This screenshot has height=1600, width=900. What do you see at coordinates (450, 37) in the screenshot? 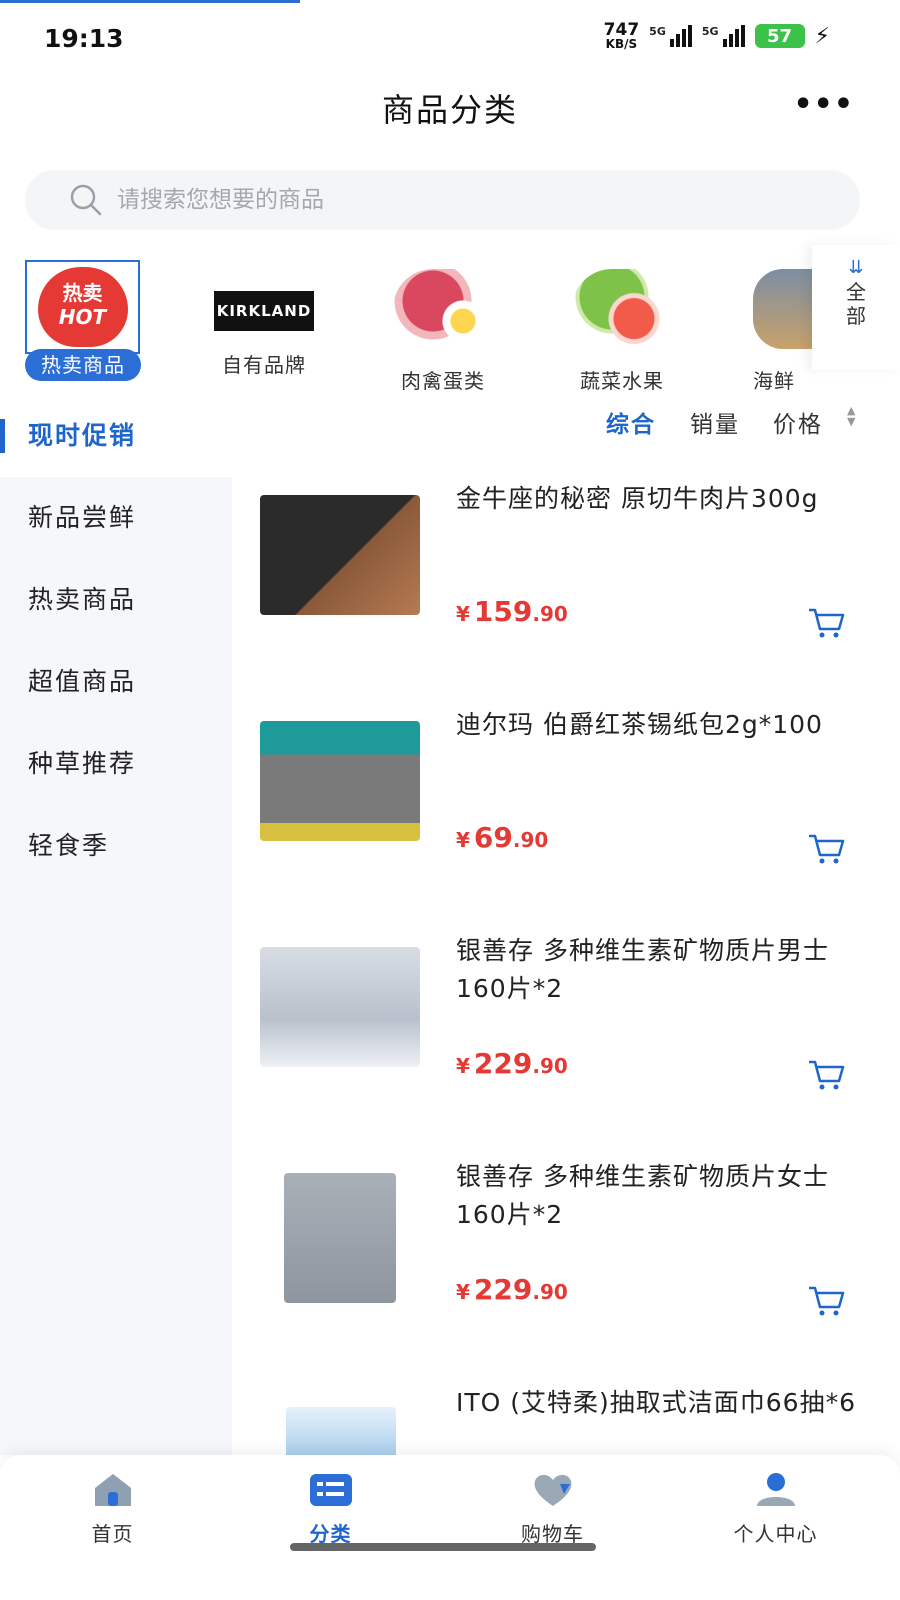
I see `status-bar: 19:13 747 KB/S 5G 5G 57 ⚡` at bounding box center [450, 37].